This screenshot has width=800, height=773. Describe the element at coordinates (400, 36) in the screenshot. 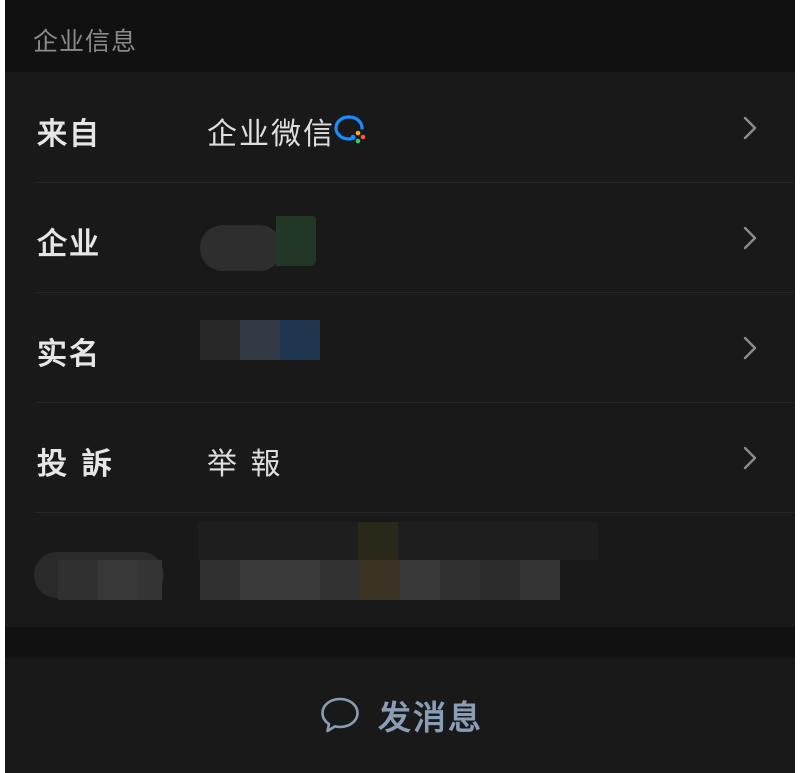

I see `section-header: 企业信息` at that location.